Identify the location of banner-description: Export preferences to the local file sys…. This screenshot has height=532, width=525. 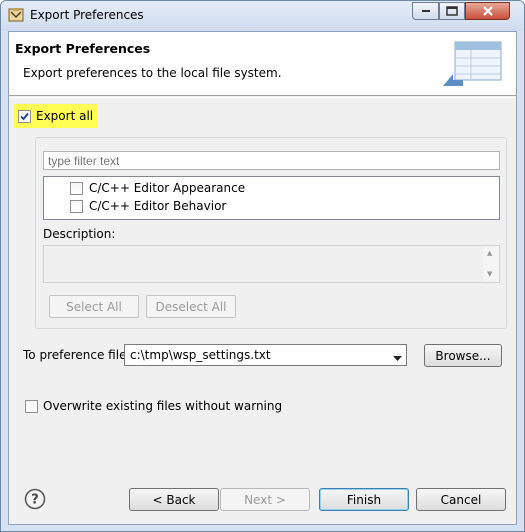
(152, 73).